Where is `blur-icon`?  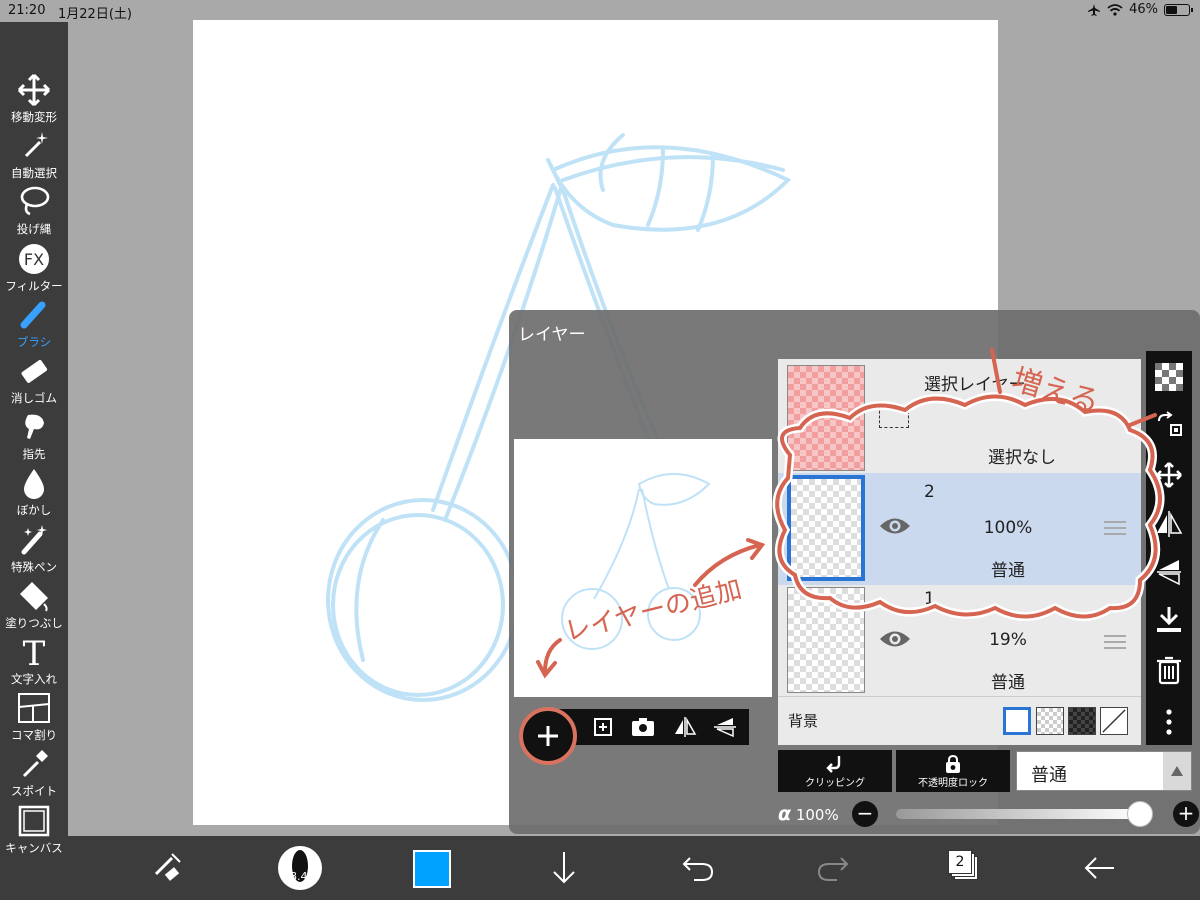 blur-icon is located at coordinates (34, 484).